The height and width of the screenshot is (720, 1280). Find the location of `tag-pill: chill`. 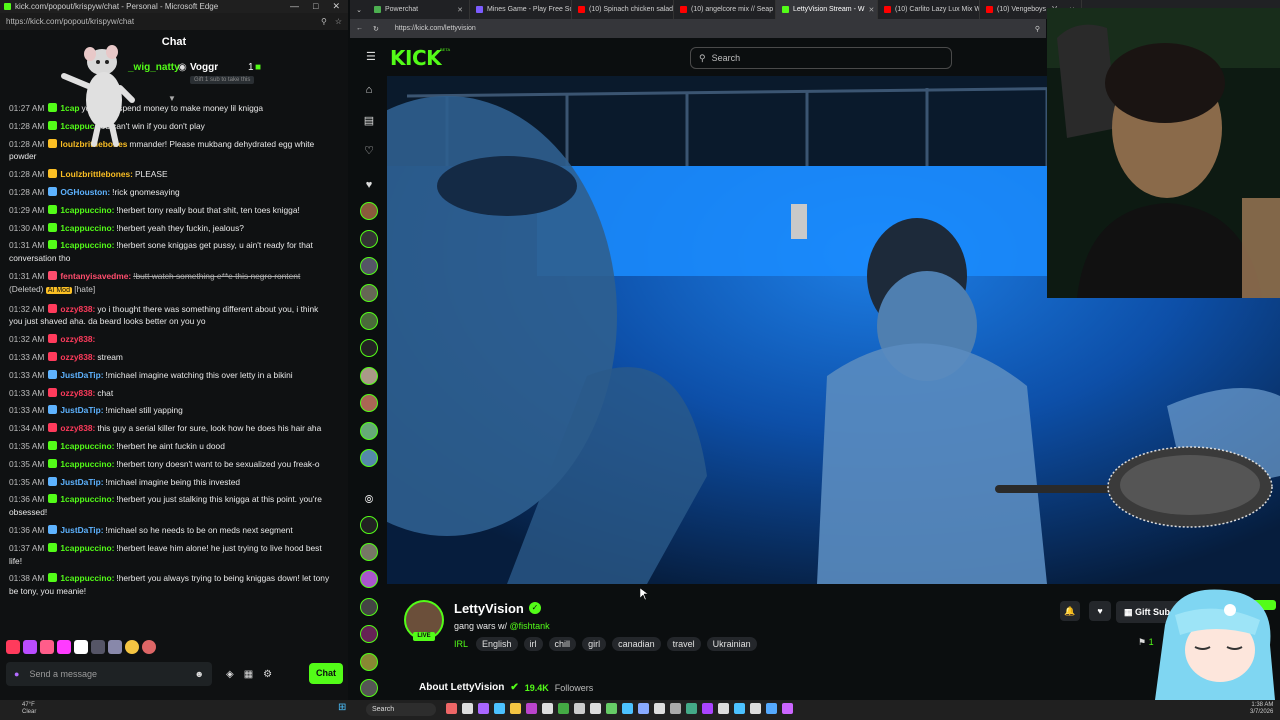

tag-pill: chill is located at coordinates (562, 644).